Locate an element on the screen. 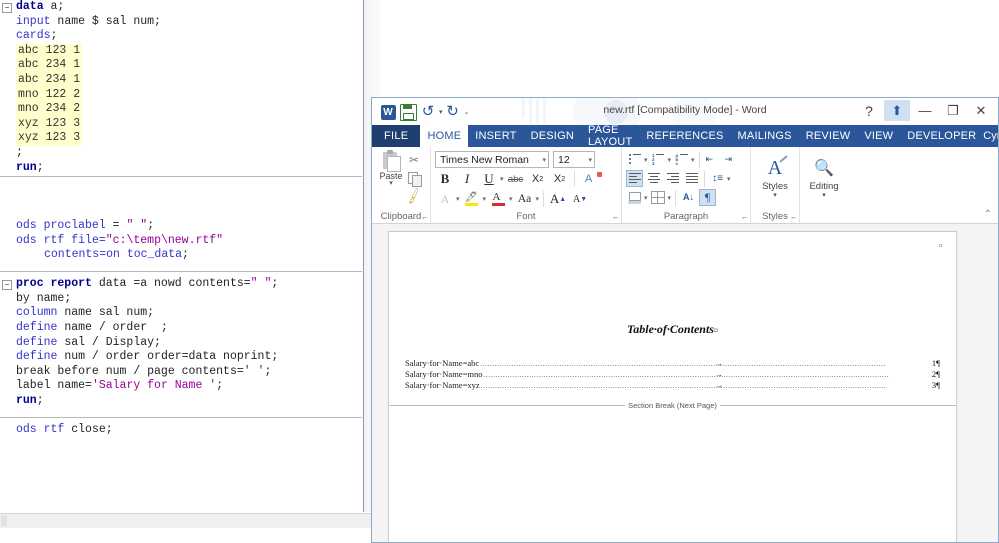 This screenshot has width=999, height=543. ribbon-display-options-button: ⬆ is located at coordinates (897, 110).